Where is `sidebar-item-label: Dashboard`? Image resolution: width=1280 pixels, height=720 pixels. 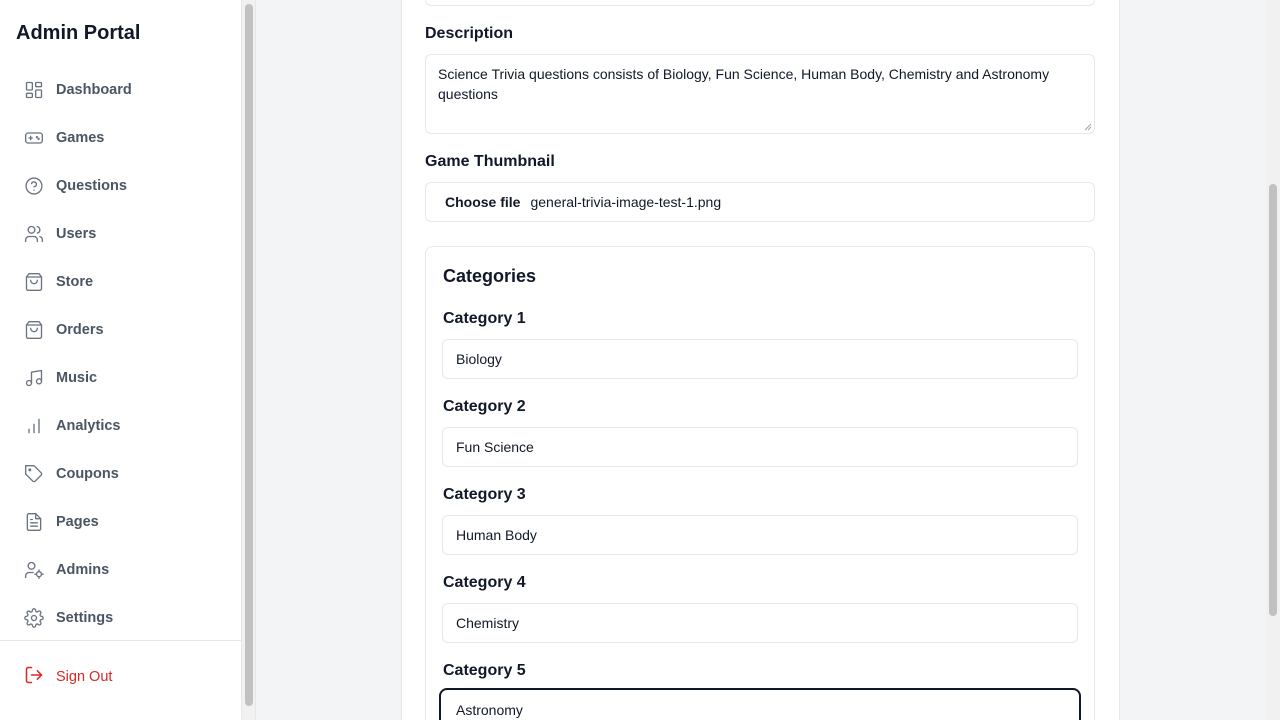
sidebar-item-label: Dashboard is located at coordinates (94, 90).